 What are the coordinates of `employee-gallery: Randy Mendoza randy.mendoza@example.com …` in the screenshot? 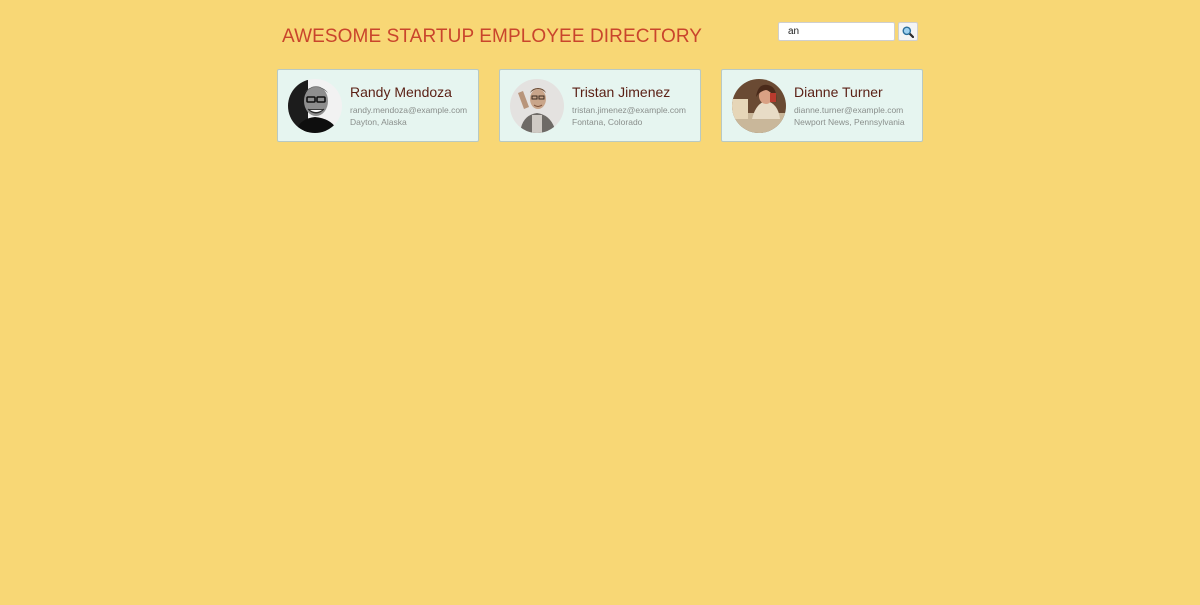 It's located at (600, 105).